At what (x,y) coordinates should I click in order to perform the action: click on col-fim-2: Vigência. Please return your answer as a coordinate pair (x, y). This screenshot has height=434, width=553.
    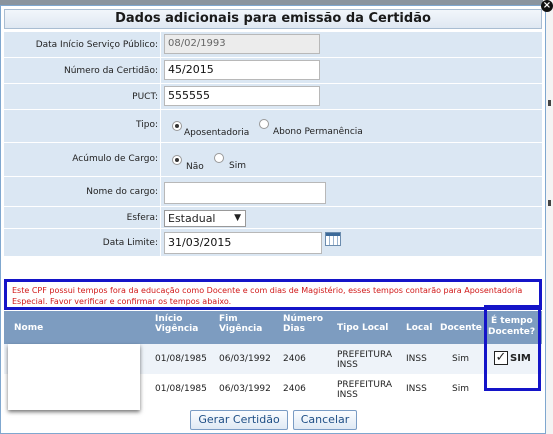
    Looking at the image, I should click on (241, 329).